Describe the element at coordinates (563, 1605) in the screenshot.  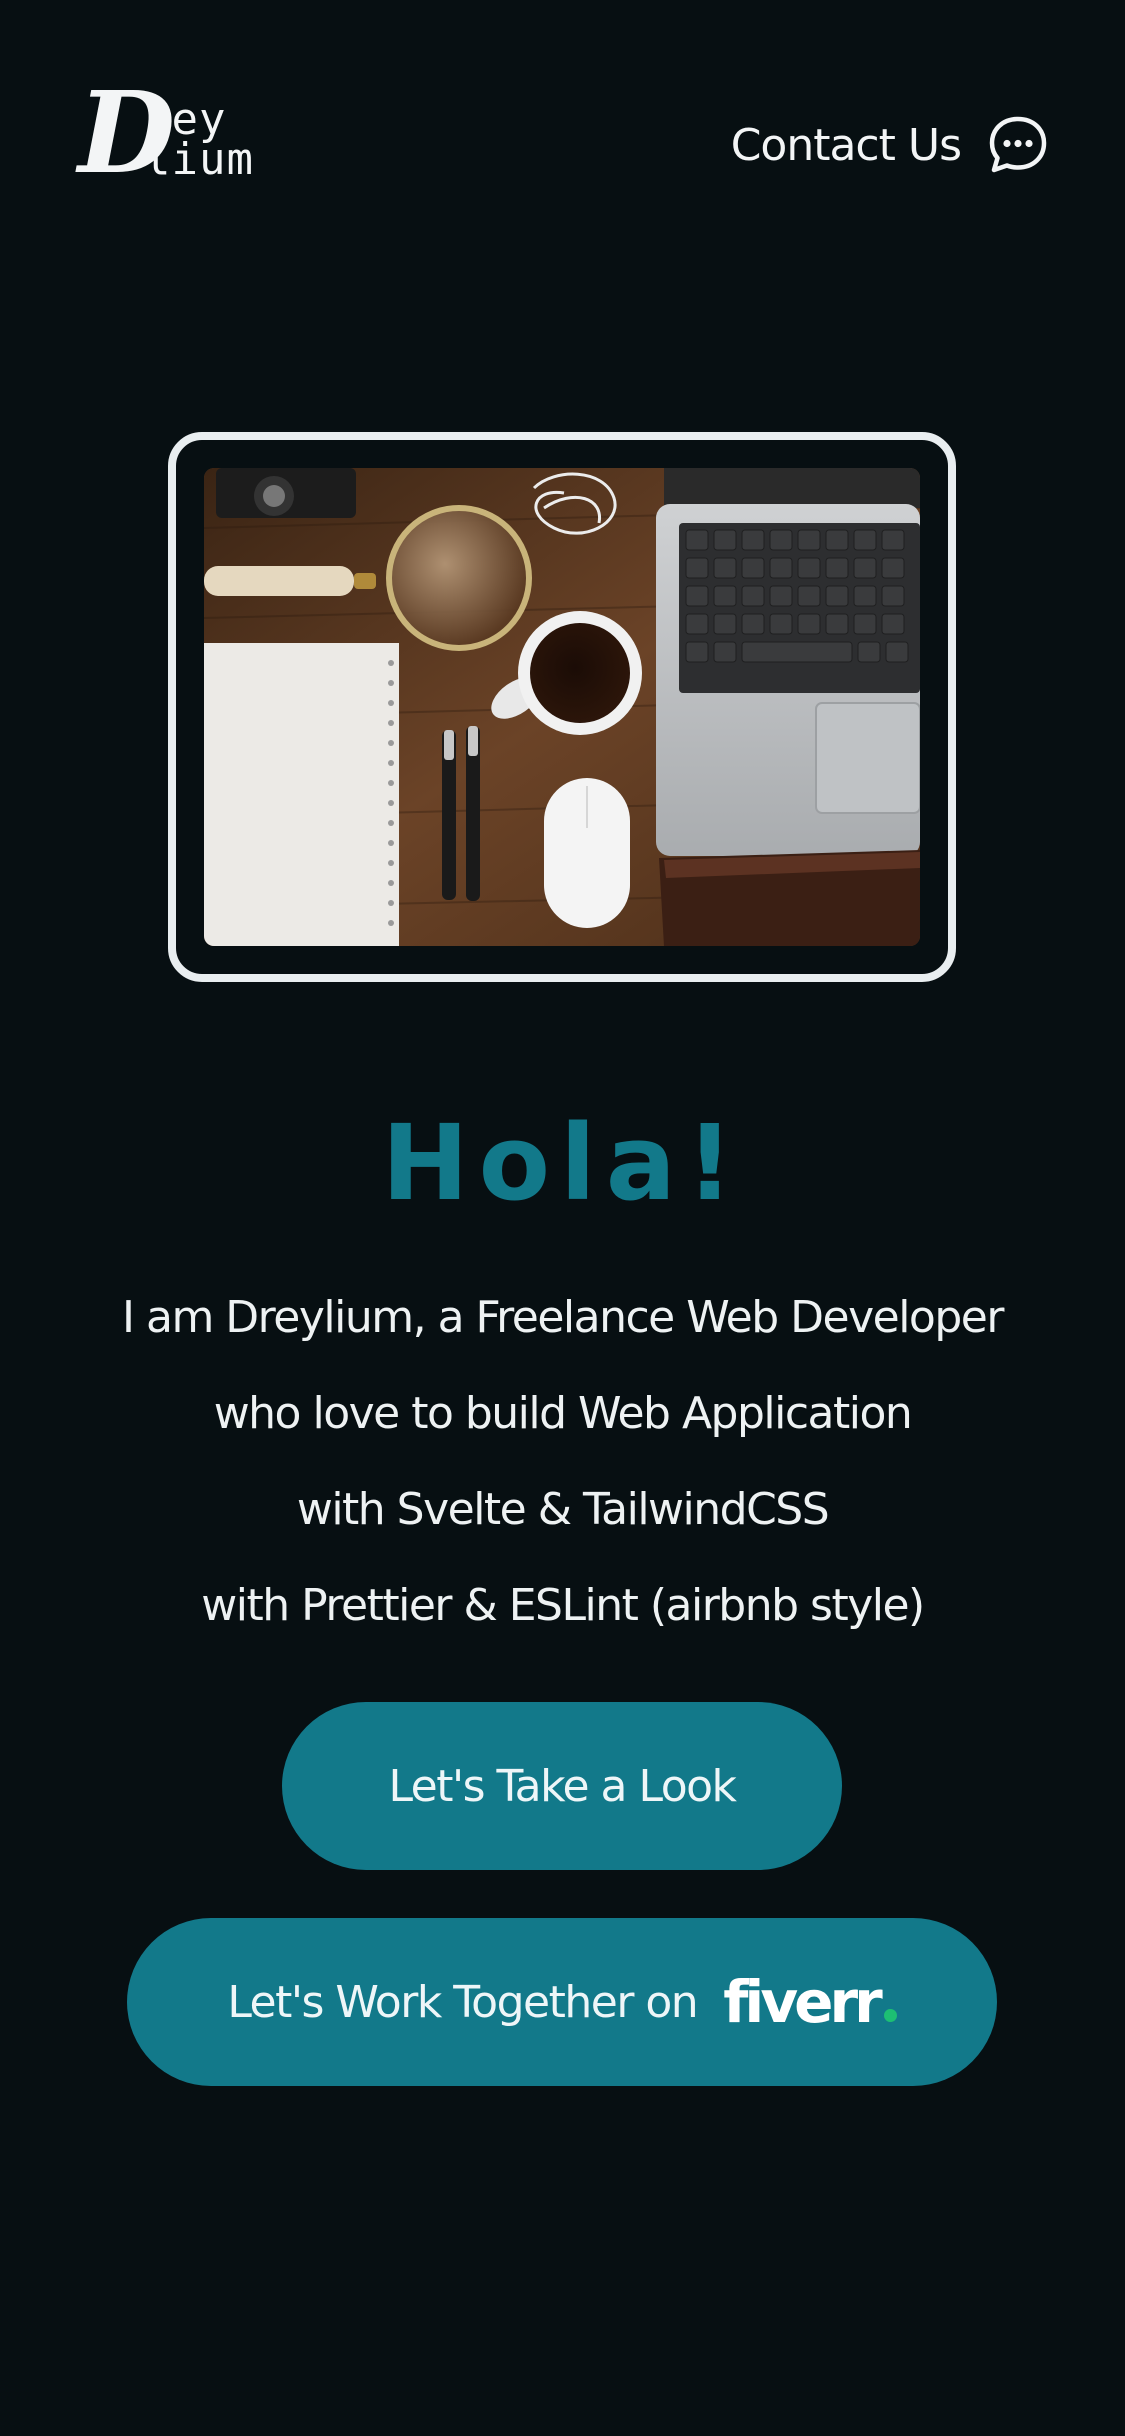
I see `bio-line: with Prettier & ESLint (airbnb style)` at that location.